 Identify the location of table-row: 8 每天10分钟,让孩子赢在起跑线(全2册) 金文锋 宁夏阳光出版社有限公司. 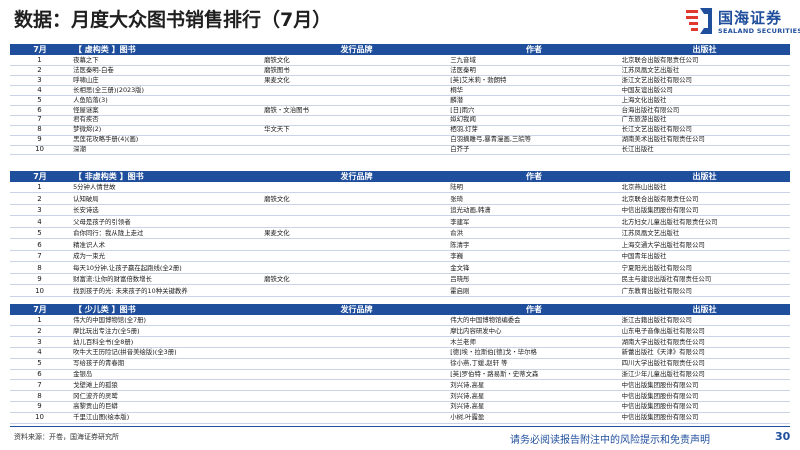
(400, 269).